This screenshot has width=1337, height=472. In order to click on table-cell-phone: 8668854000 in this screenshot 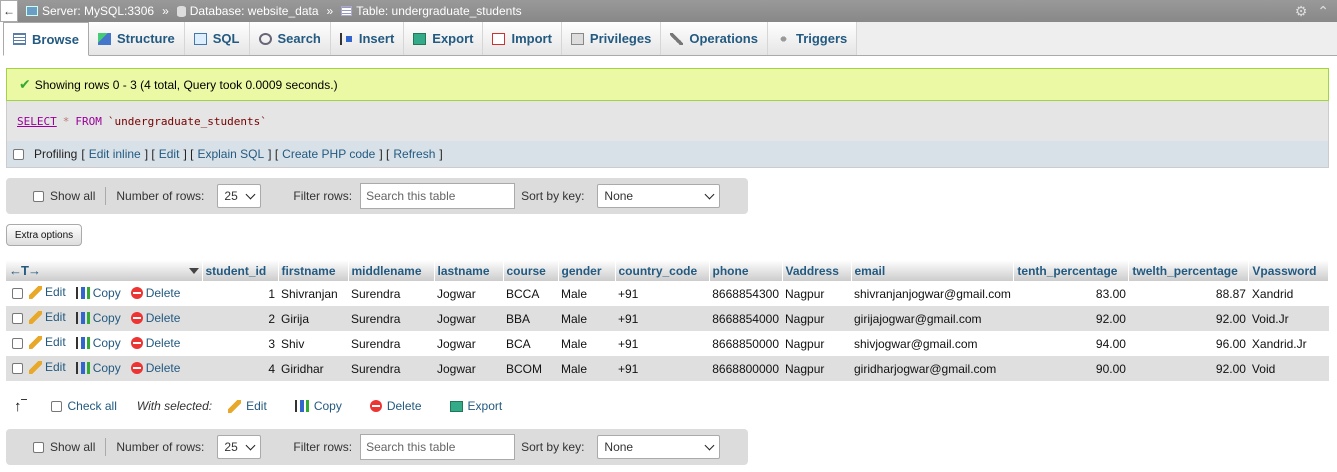, I will do `click(745, 318)`.